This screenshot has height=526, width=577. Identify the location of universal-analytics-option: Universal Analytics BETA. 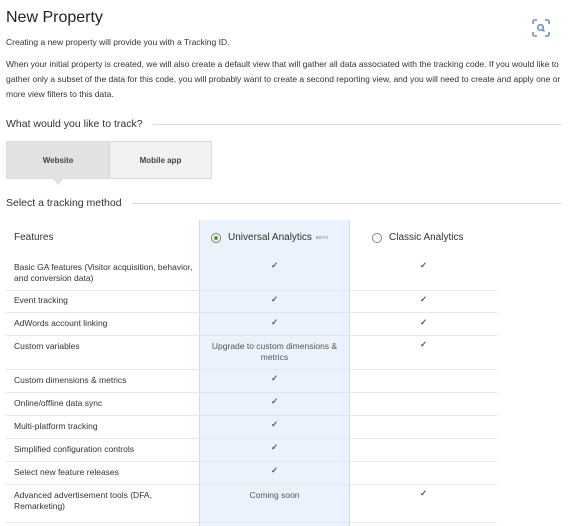
(270, 237).